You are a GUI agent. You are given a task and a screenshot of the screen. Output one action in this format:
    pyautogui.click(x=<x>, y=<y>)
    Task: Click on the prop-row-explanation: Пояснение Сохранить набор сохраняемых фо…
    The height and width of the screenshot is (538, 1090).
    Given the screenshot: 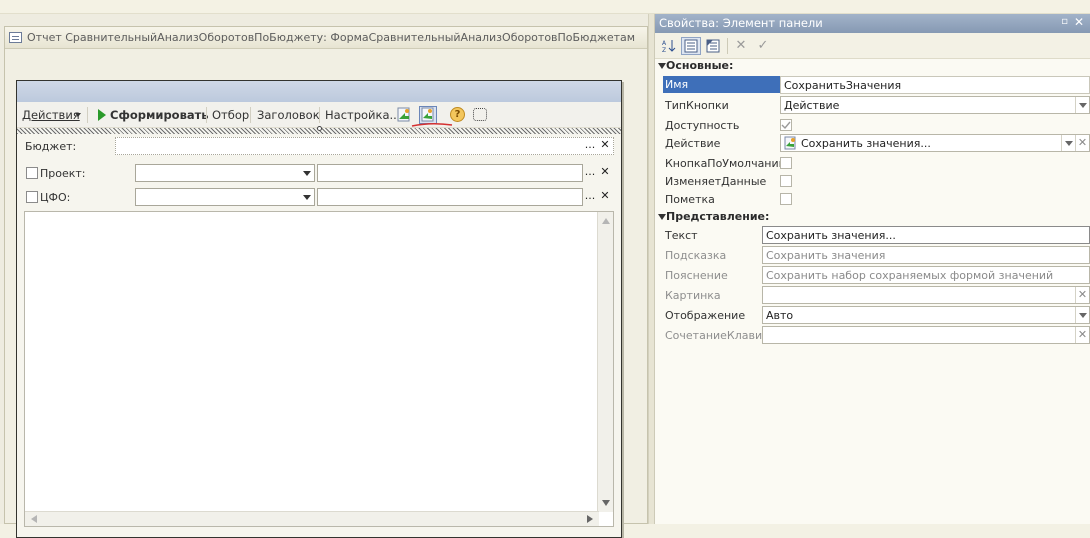 What is the action you would take?
    pyautogui.click(x=872, y=276)
    